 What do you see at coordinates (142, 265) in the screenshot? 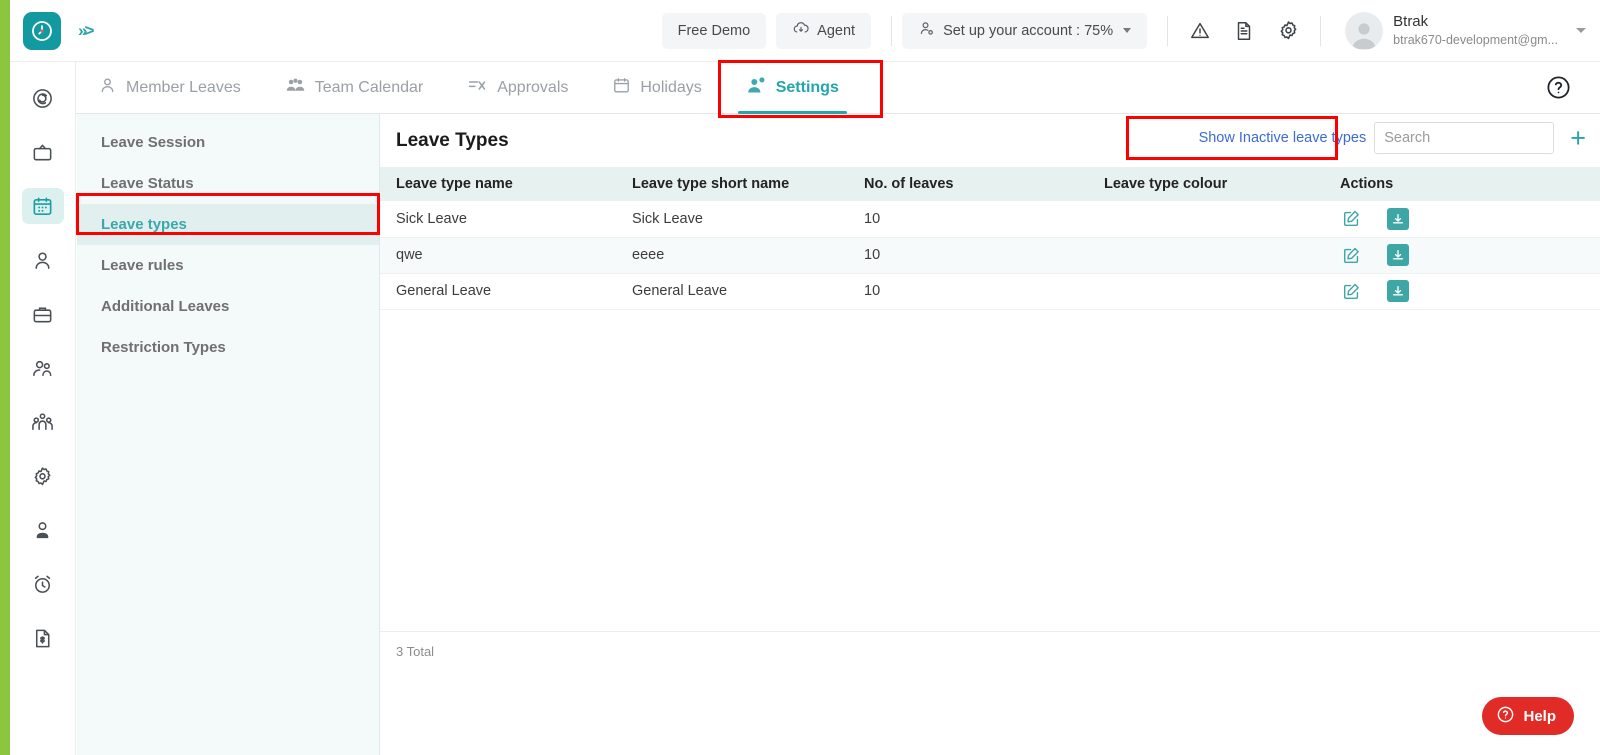
I see `sidebar-item-label: Leave rules` at bounding box center [142, 265].